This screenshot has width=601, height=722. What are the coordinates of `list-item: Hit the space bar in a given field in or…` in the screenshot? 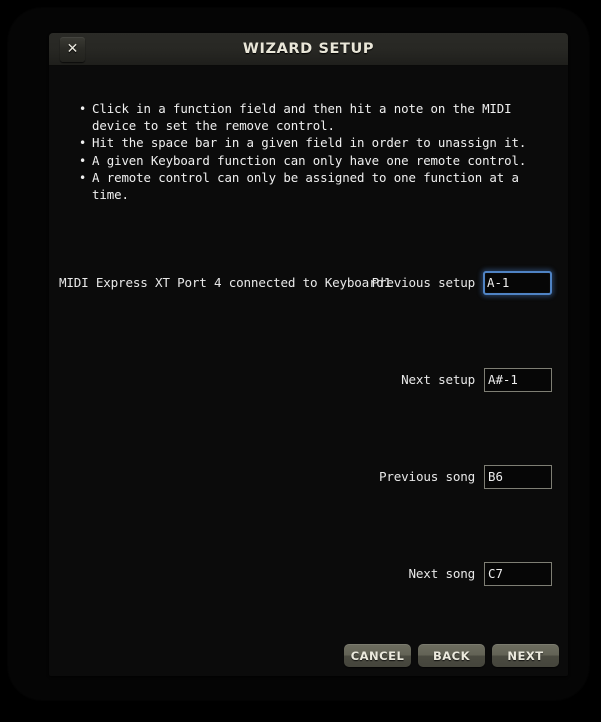 It's located at (309, 143).